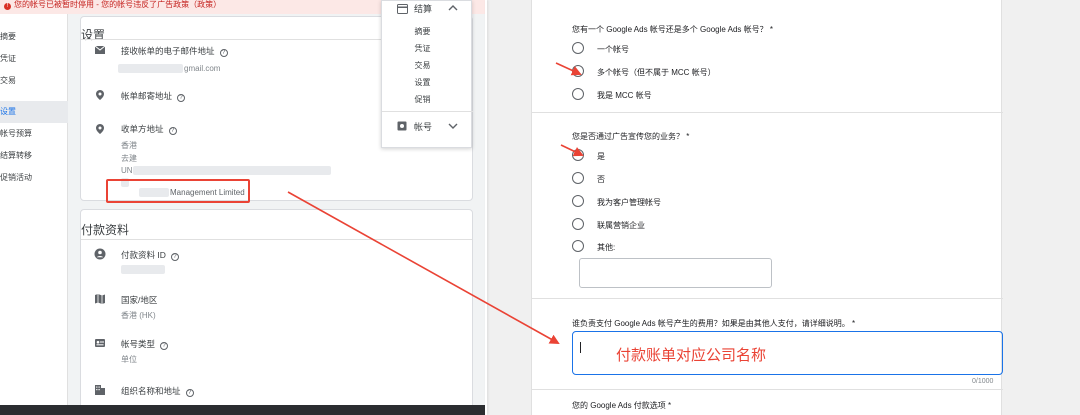 This screenshot has height=415, width=1080. Describe the element at coordinates (691, 355) in the screenshot. I see `payer-annotation-text: 付款账单对应公司名称` at that location.